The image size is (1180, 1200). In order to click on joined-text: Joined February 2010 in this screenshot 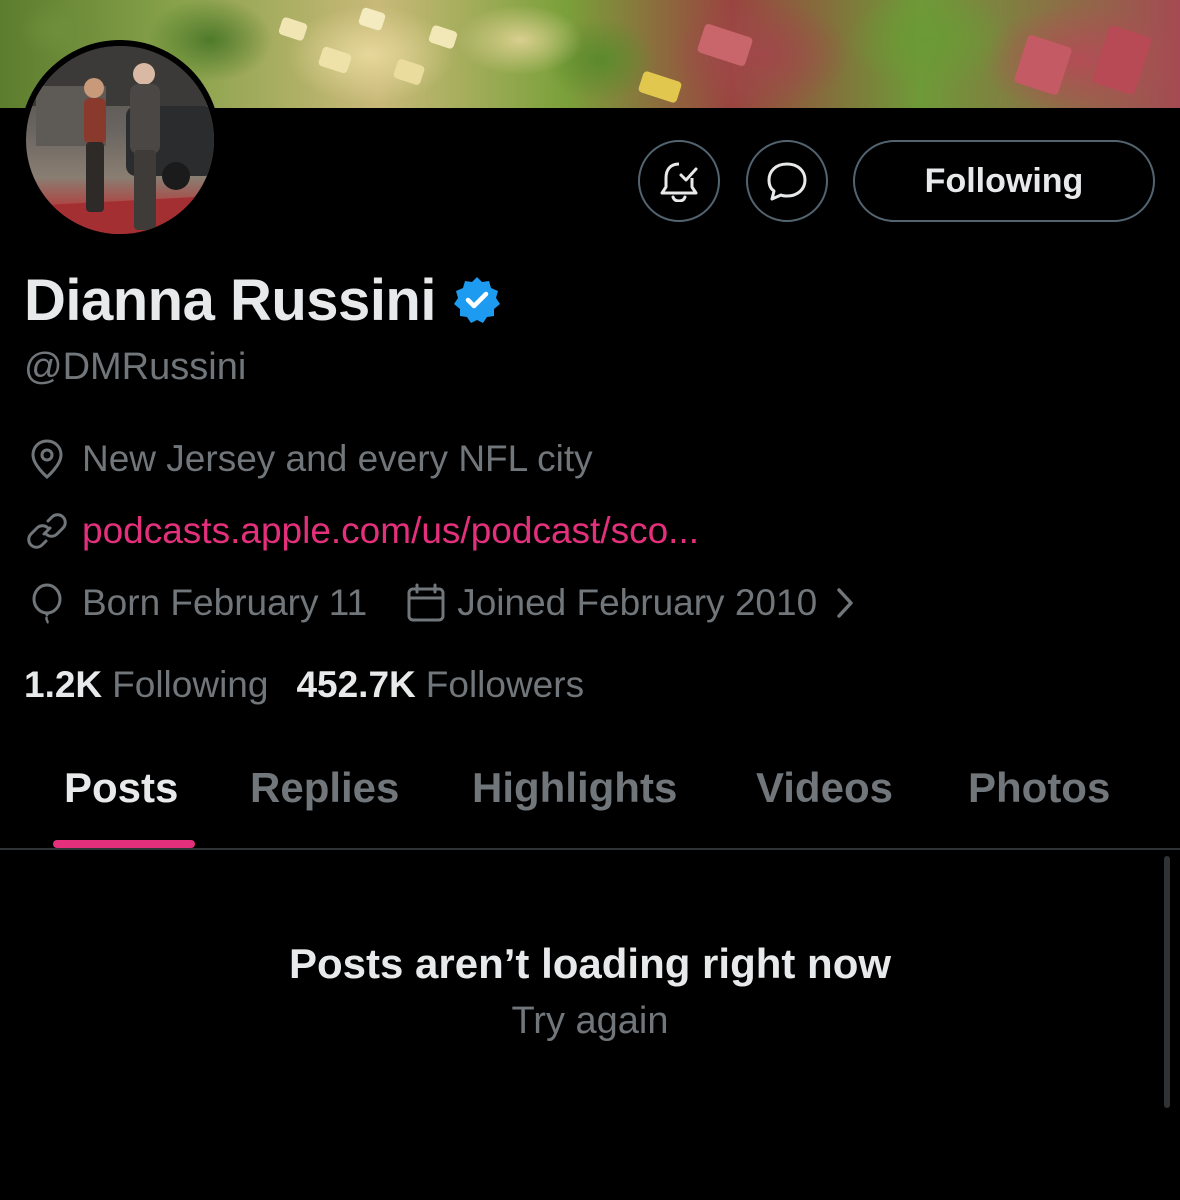, I will do `click(637, 602)`.